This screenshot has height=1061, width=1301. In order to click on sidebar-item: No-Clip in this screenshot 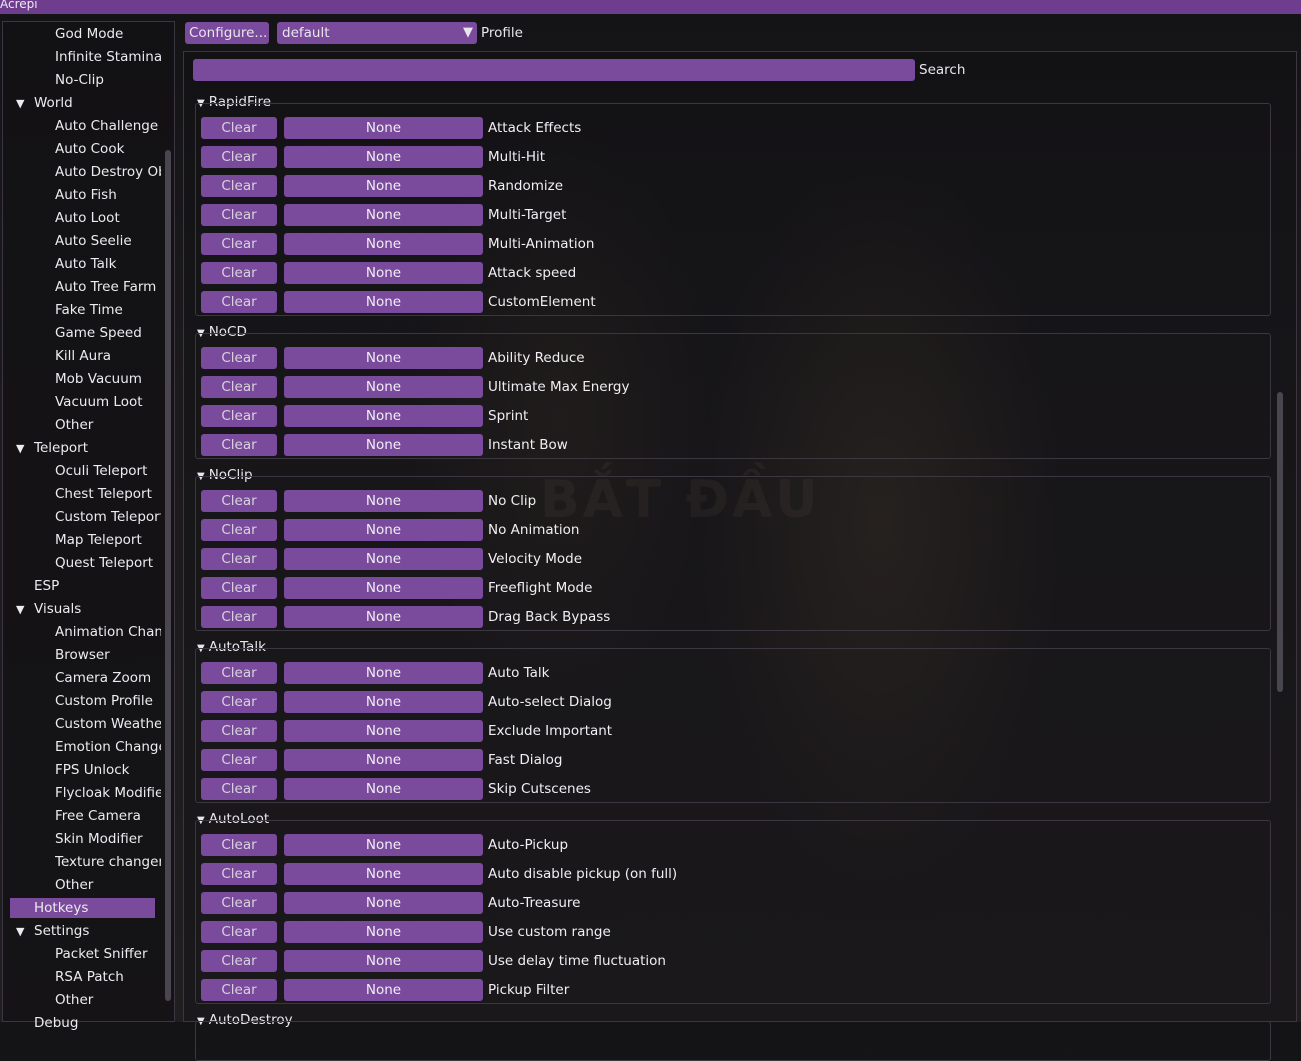, I will do `click(108, 80)`.